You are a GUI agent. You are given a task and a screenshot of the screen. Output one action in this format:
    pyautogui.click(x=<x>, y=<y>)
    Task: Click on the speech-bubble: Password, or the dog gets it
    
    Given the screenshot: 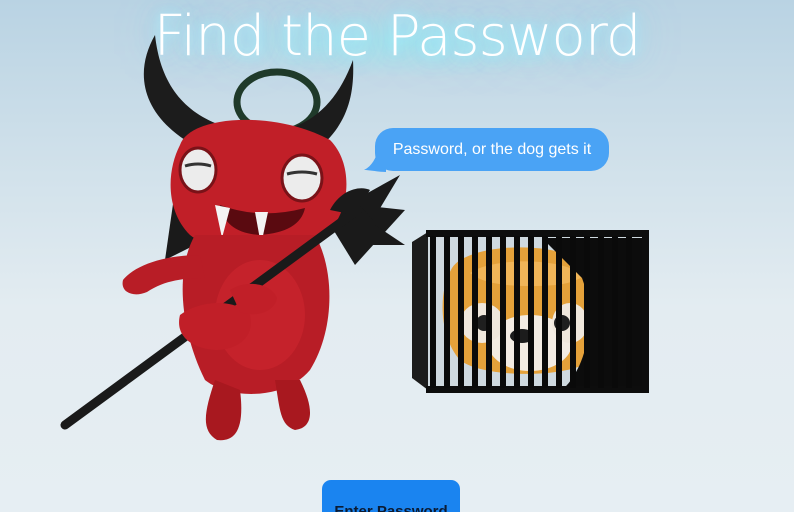 What is the action you would take?
    pyautogui.click(x=492, y=149)
    